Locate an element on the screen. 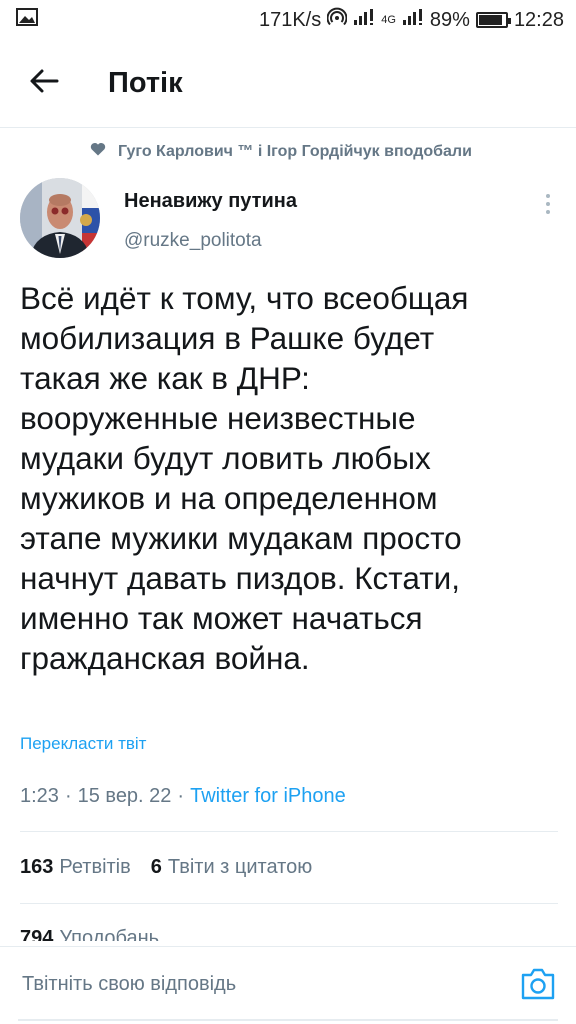 The image size is (576, 1024). quotes-count: 6 is located at coordinates (156, 867).